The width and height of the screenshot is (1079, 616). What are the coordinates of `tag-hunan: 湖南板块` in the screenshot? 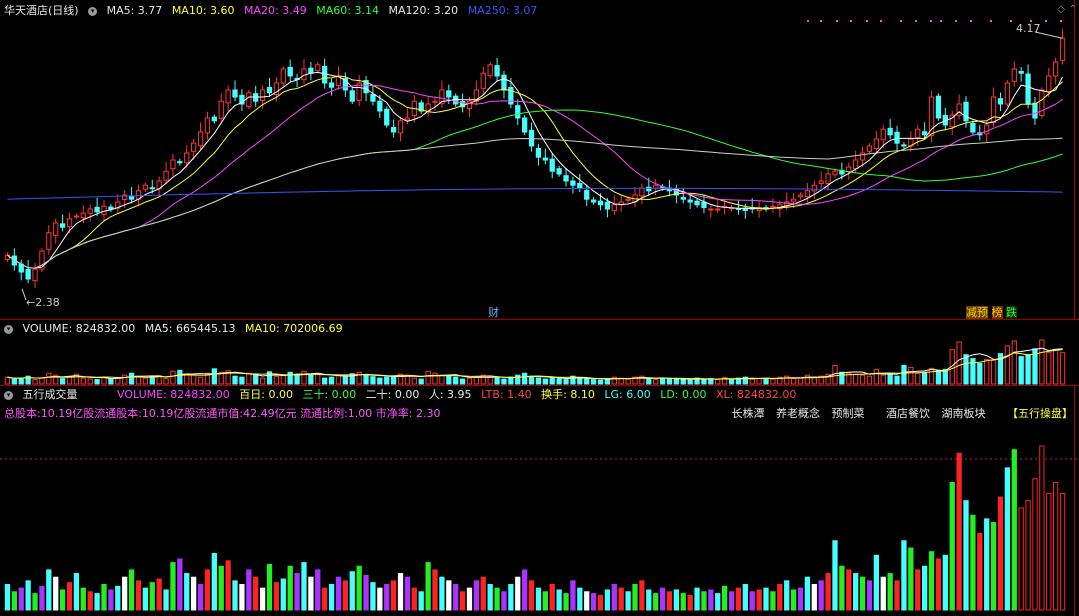 It's located at (964, 413).